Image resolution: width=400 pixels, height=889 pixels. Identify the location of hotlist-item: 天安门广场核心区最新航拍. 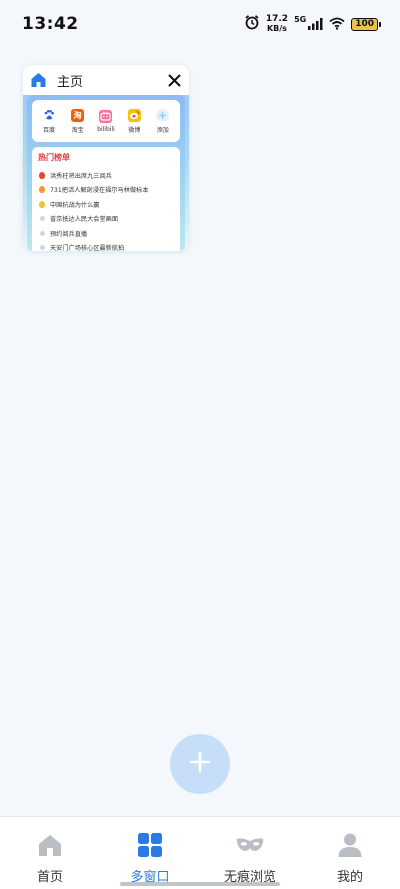
(106, 246).